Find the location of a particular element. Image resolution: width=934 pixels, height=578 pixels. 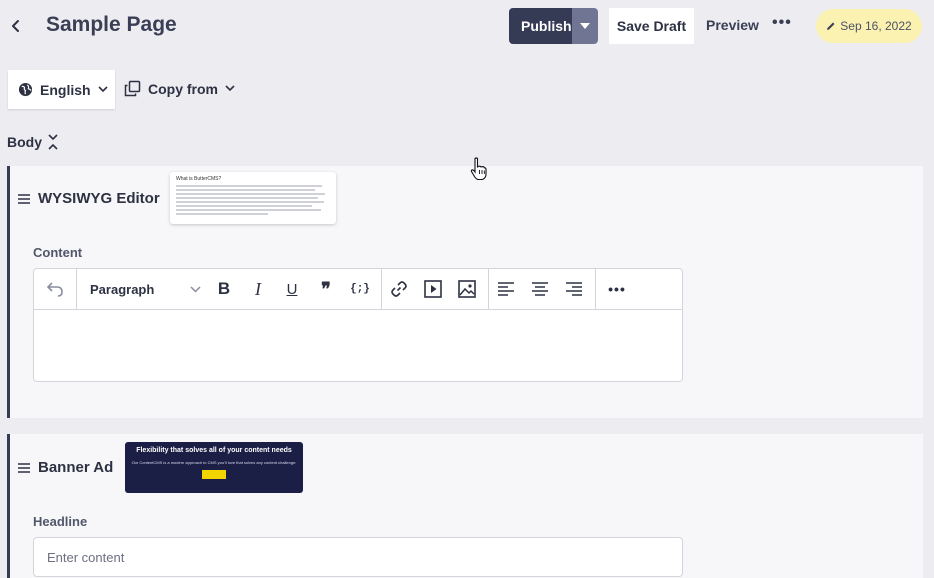

component-header: Banner Ad is located at coordinates (65, 467).